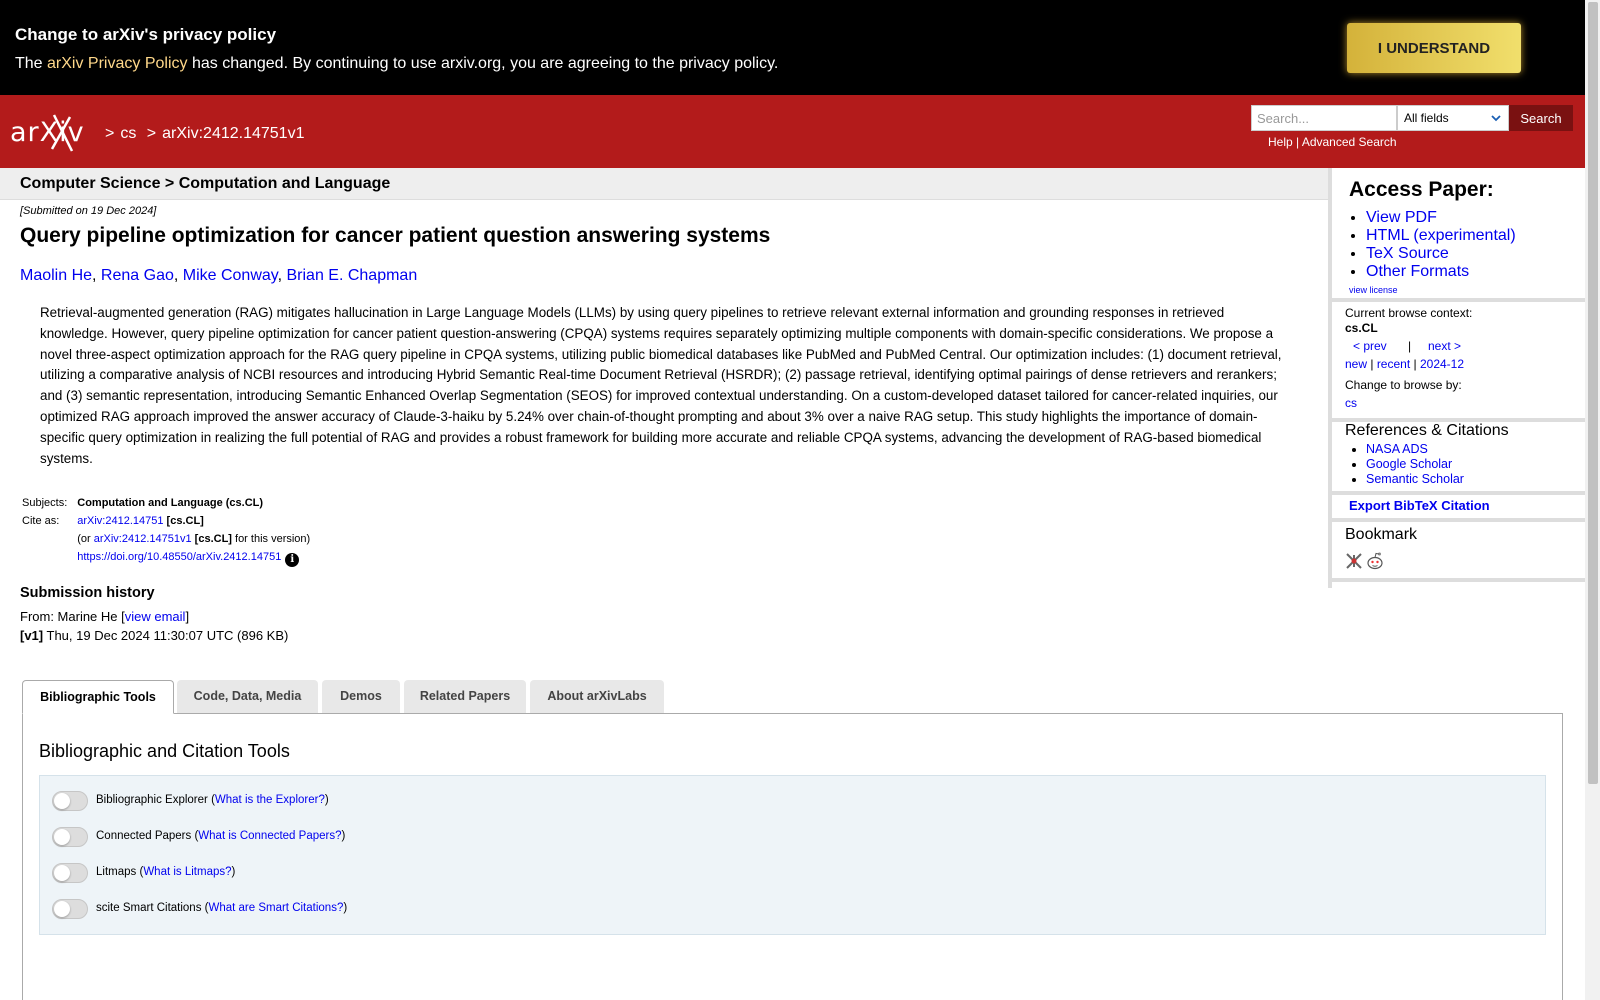  Describe the element at coordinates (465, 696) in the screenshot. I see `tab-related-papers: Related Papers` at that location.